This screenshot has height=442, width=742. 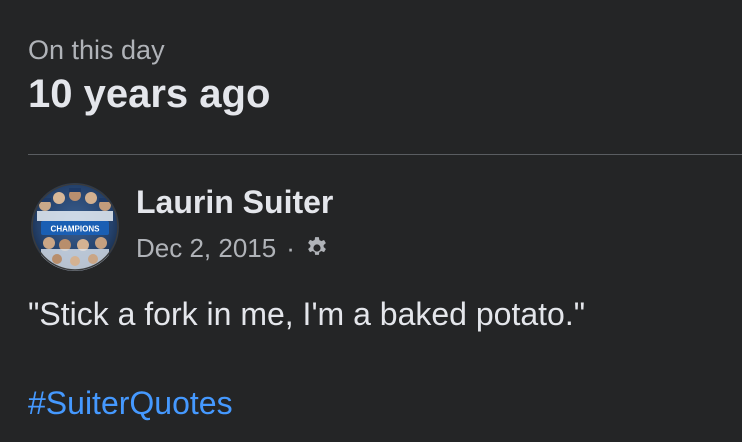 I want to click on memory-header: On this day 10 years ago, so click(x=149, y=74).